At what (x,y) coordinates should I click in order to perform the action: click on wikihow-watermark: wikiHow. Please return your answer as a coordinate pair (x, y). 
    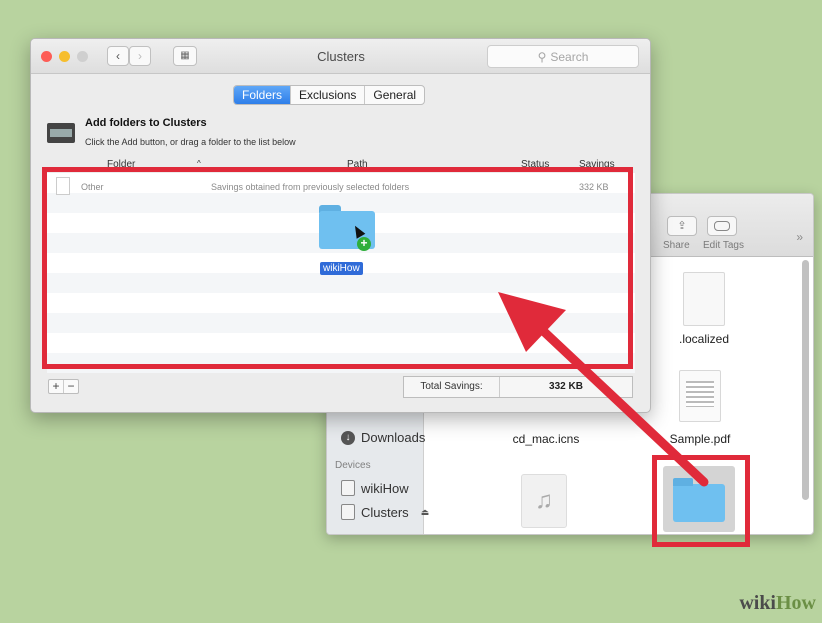
    Looking at the image, I should click on (777, 603).